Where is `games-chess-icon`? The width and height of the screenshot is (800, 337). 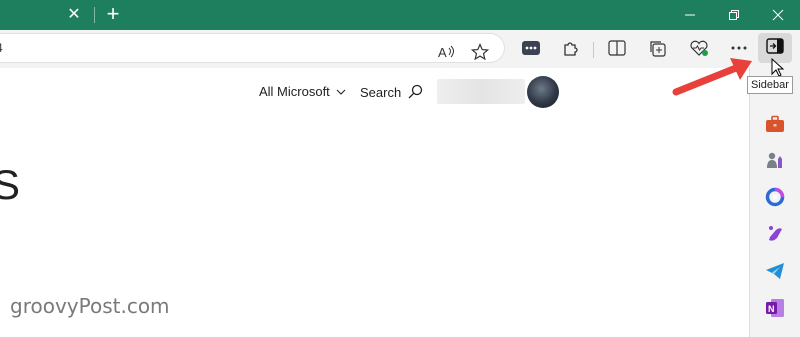 games-chess-icon is located at coordinates (775, 160).